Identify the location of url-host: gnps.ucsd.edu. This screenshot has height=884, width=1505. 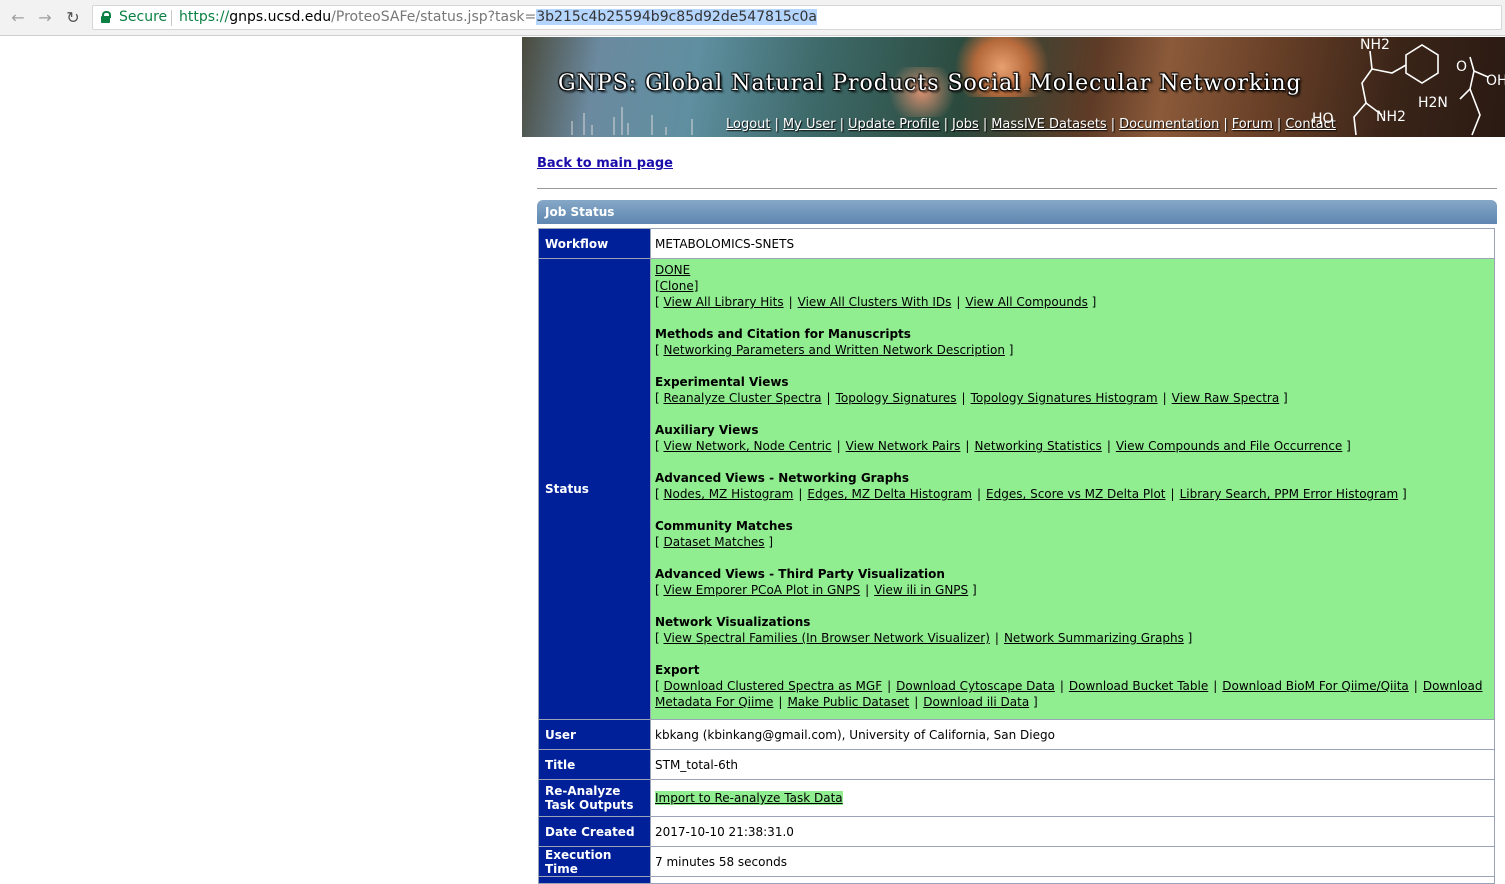
(280, 17).